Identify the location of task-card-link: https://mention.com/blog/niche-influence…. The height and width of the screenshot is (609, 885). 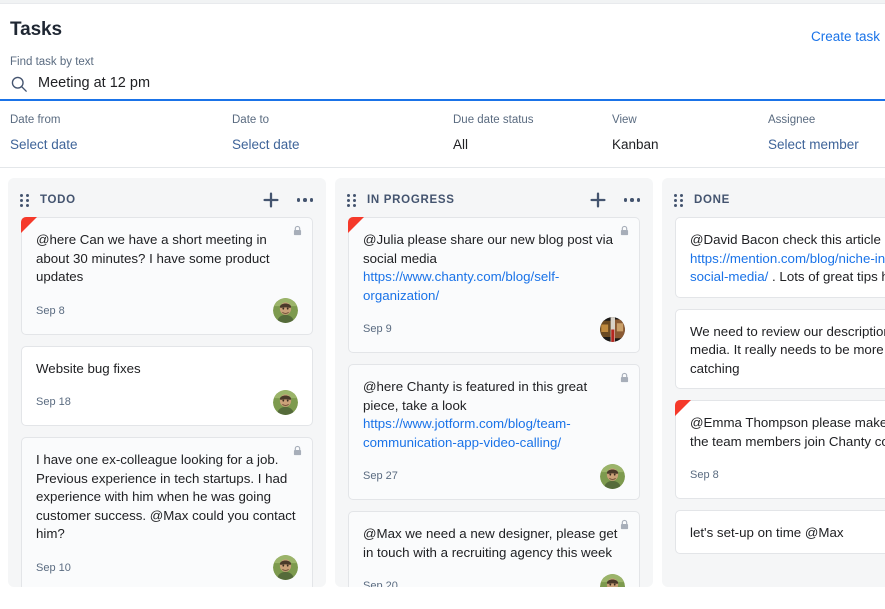
(787, 268).